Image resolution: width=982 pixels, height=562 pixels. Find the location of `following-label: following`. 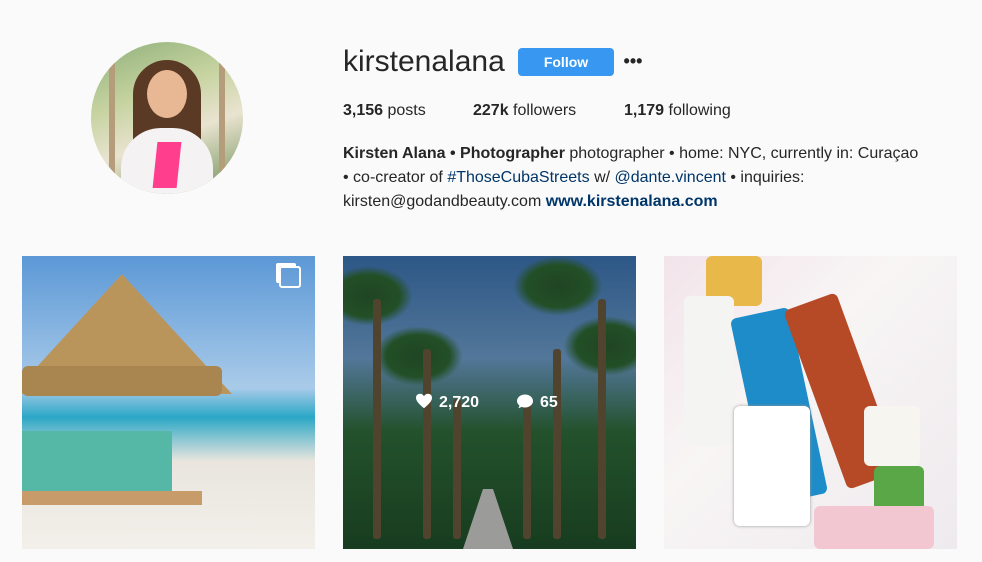

following-label: following is located at coordinates (699, 110).